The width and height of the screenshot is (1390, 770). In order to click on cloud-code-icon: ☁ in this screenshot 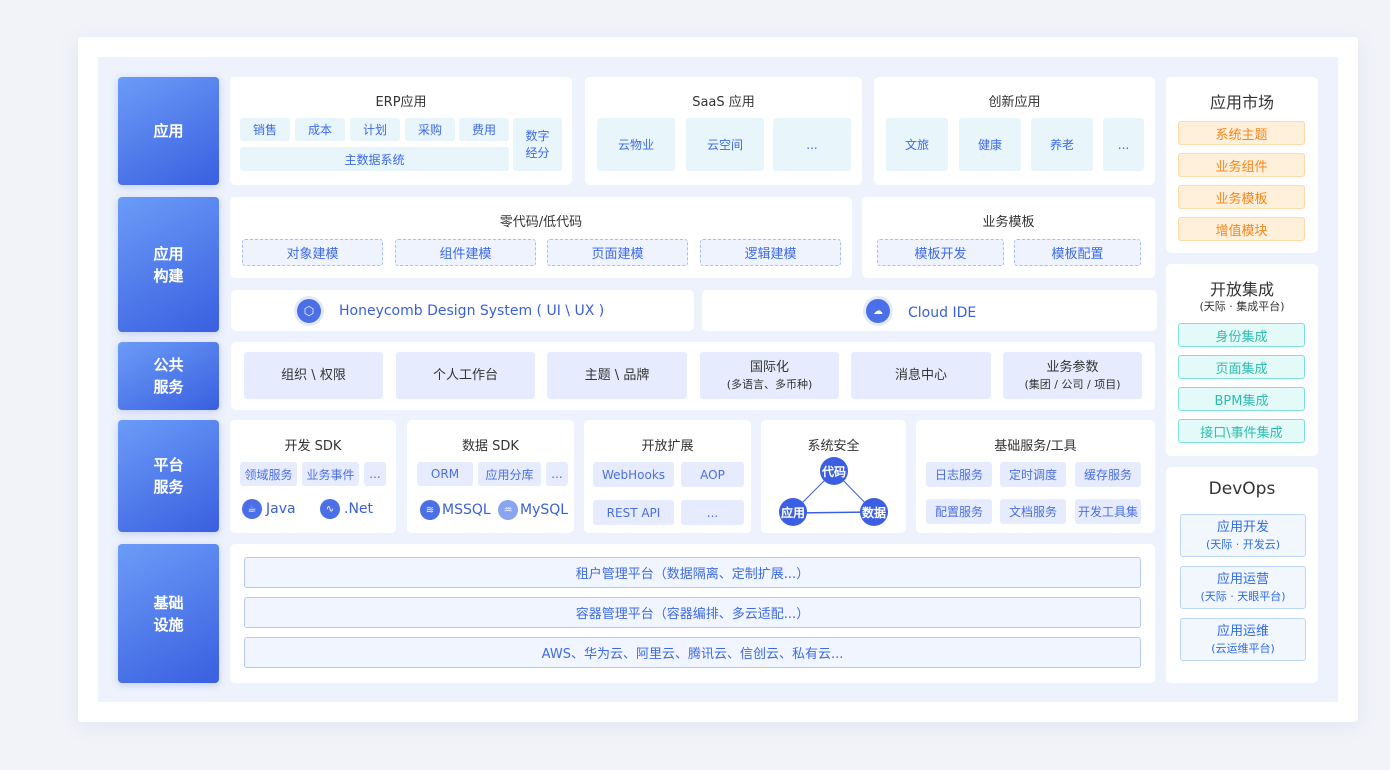, I will do `click(878, 311)`.